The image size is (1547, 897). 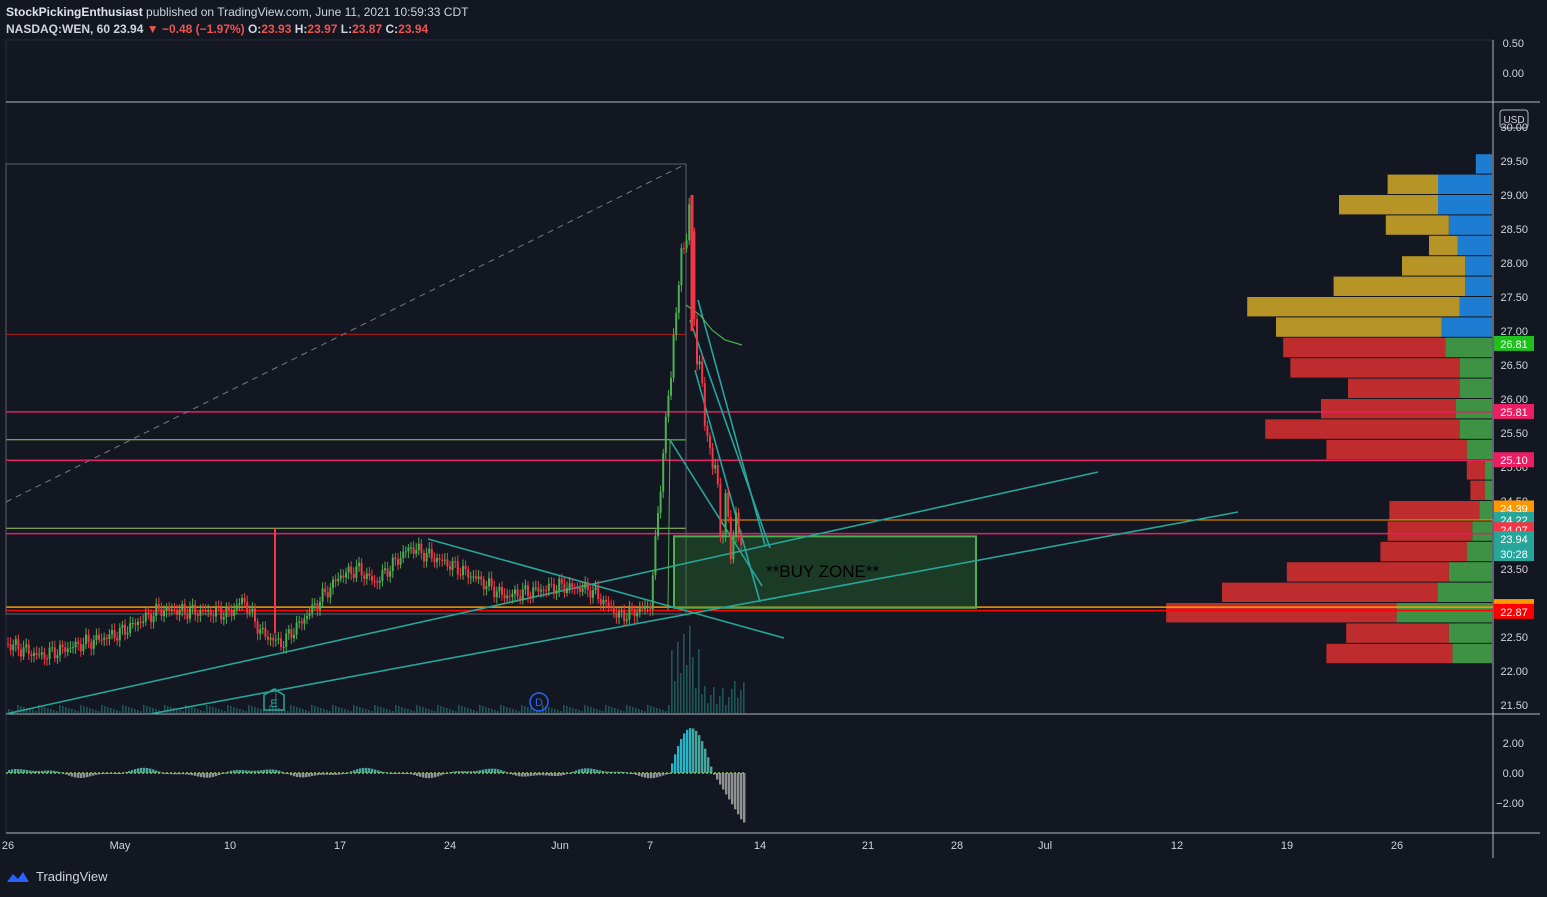 I want to click on y-tick-label: 23.50, so click(x=1514, y=570).